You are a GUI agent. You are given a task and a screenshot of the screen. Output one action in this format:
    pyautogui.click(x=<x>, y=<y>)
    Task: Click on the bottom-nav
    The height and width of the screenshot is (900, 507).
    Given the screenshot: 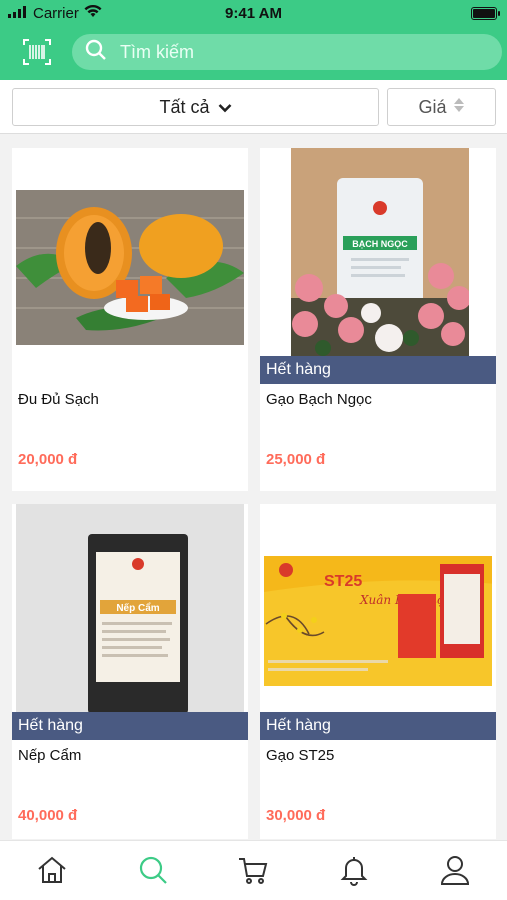 What is the action you would take?
    pyautogui.click(x=253, y=870)
    